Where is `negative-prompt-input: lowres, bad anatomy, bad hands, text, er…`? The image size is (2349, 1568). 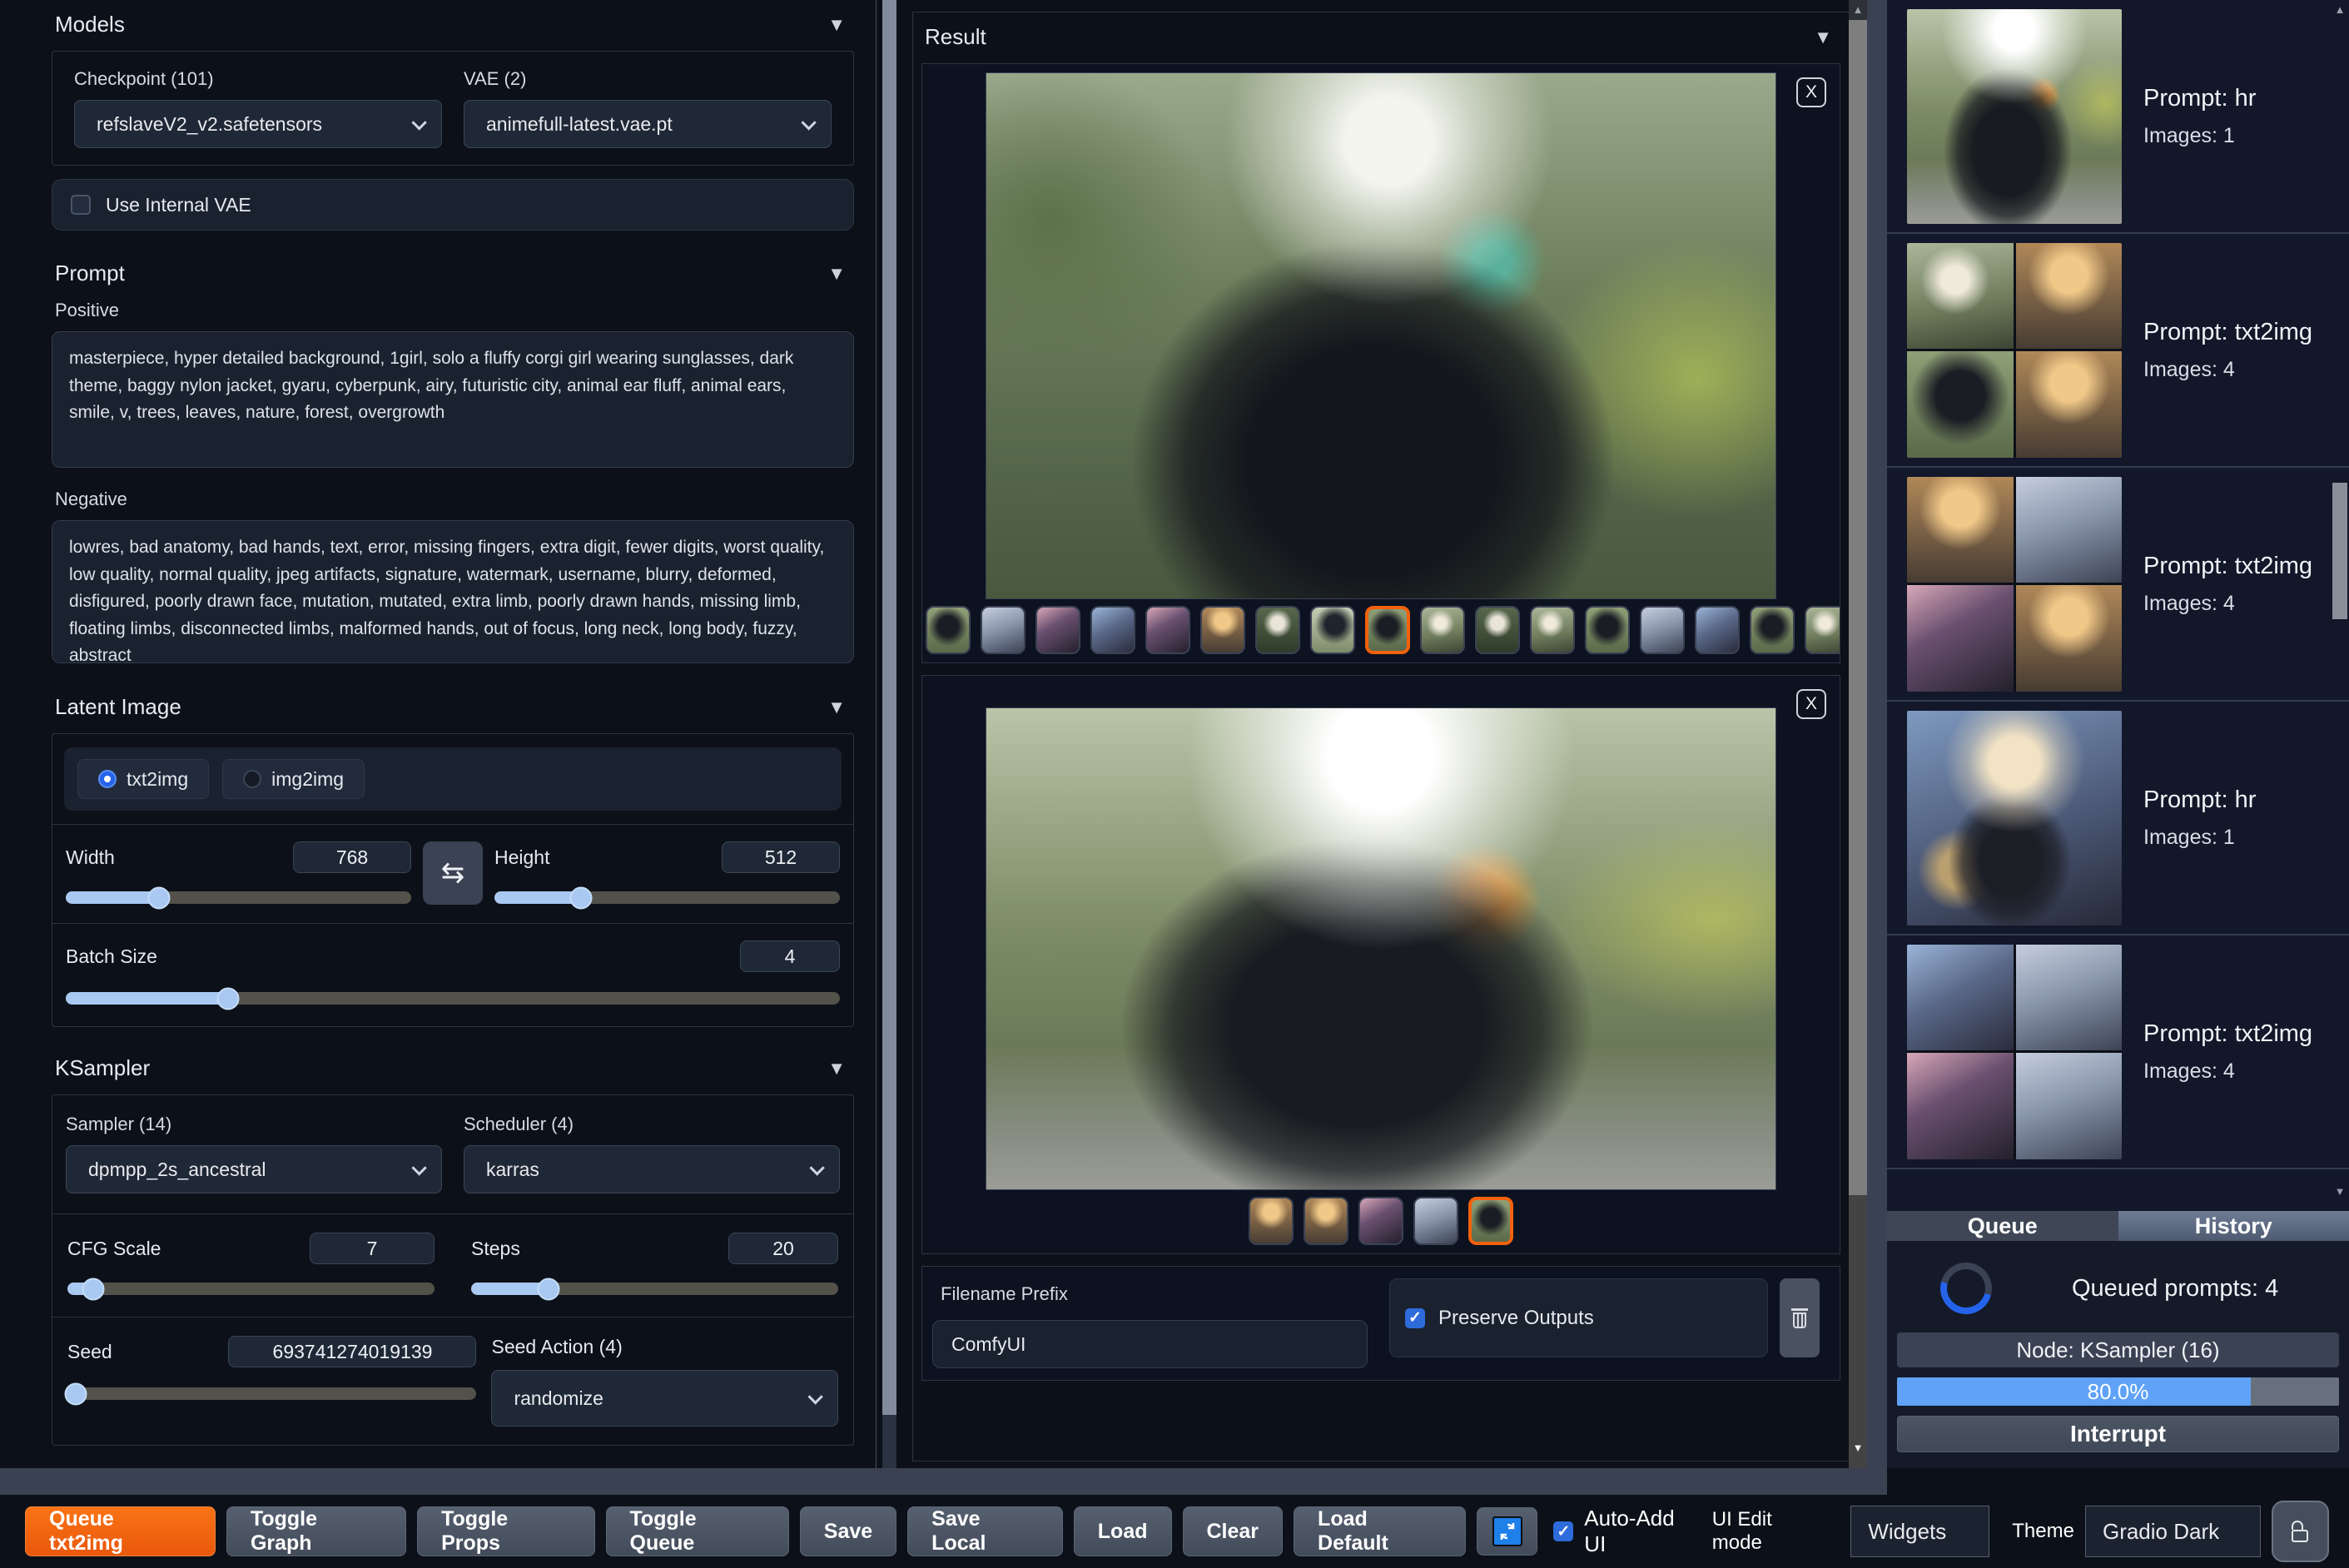 negative-prompt-input: lowres, bad anatomy, bad hands, text, er… is located at coordinates (453, 591).